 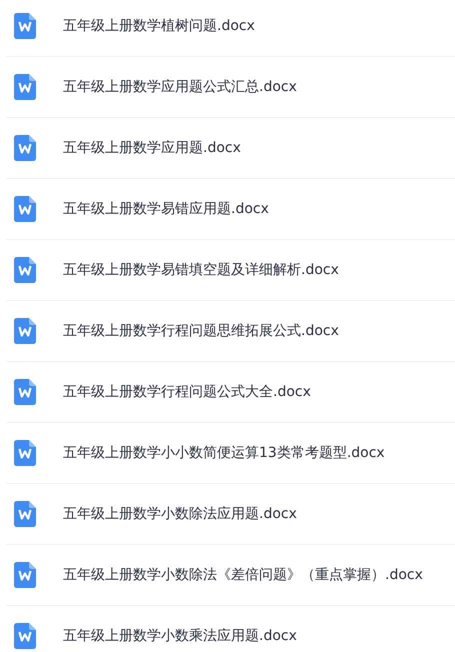 I want to click on file-row: 五年级上册数学应用题.docx, so click(x=230, y=148).